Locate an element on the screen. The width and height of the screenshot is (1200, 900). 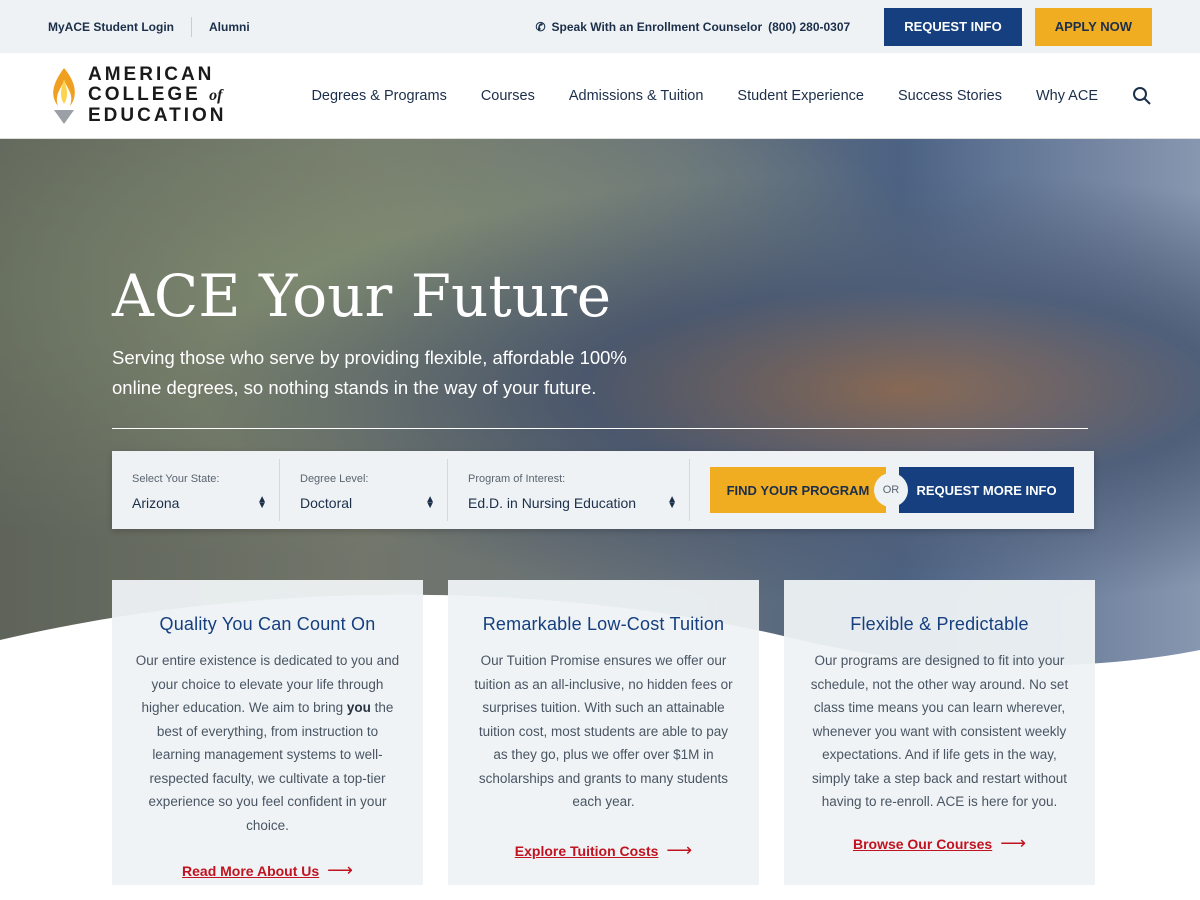
or-badge: OR is located at coordinates (891, 490).